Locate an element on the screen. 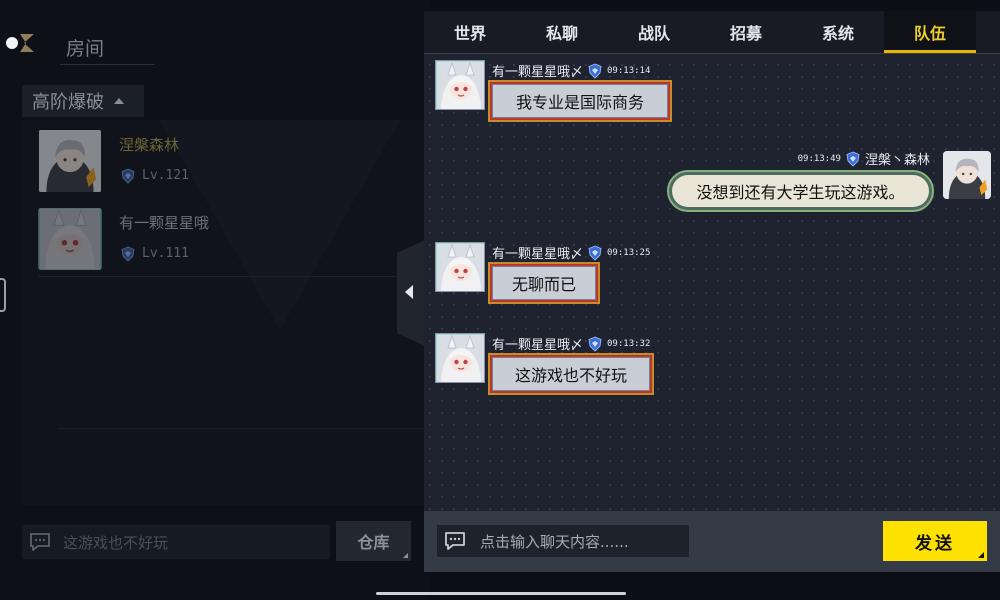 The image size is (1000, 600). chat-tabs: 世界 私聊 战队 招募 系统 队伍 is located at coordinates (712, 32).